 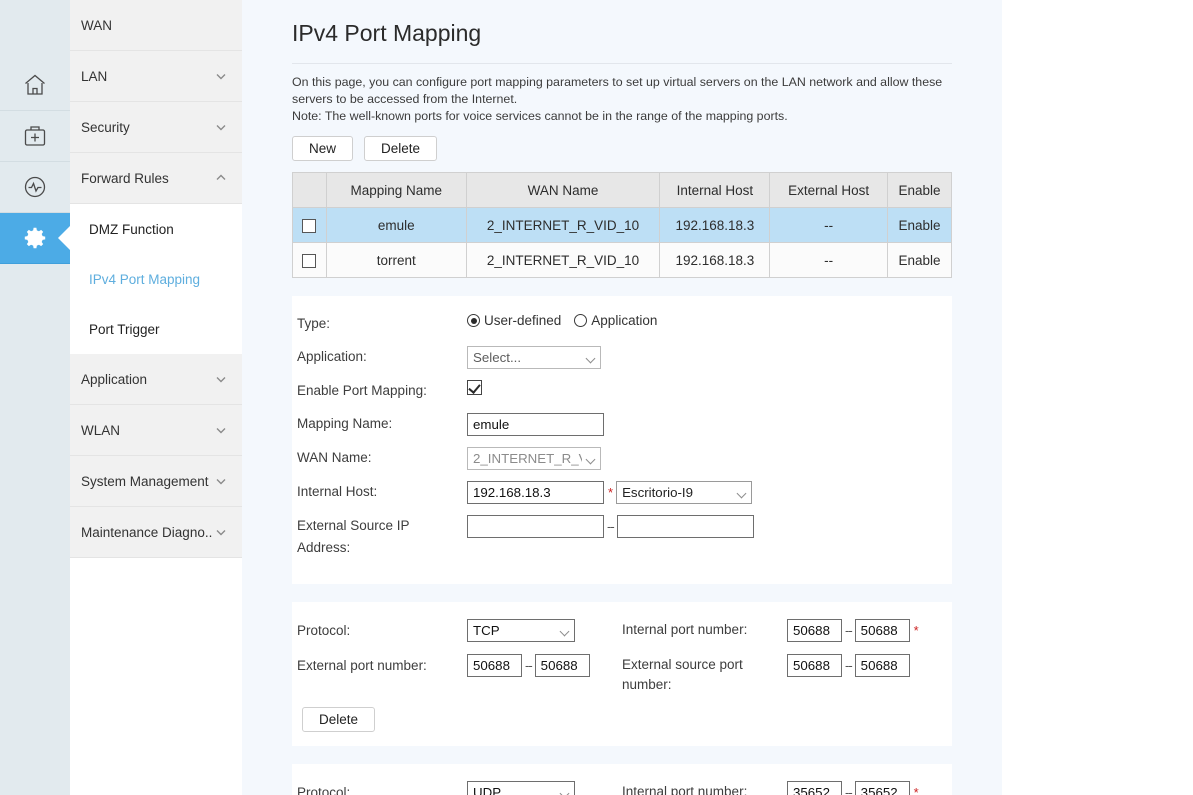 What do you see at coordinates (156, 127) in the screenshot?
I see `sidebar-item-security: Security` at bounding box center [156, 127].